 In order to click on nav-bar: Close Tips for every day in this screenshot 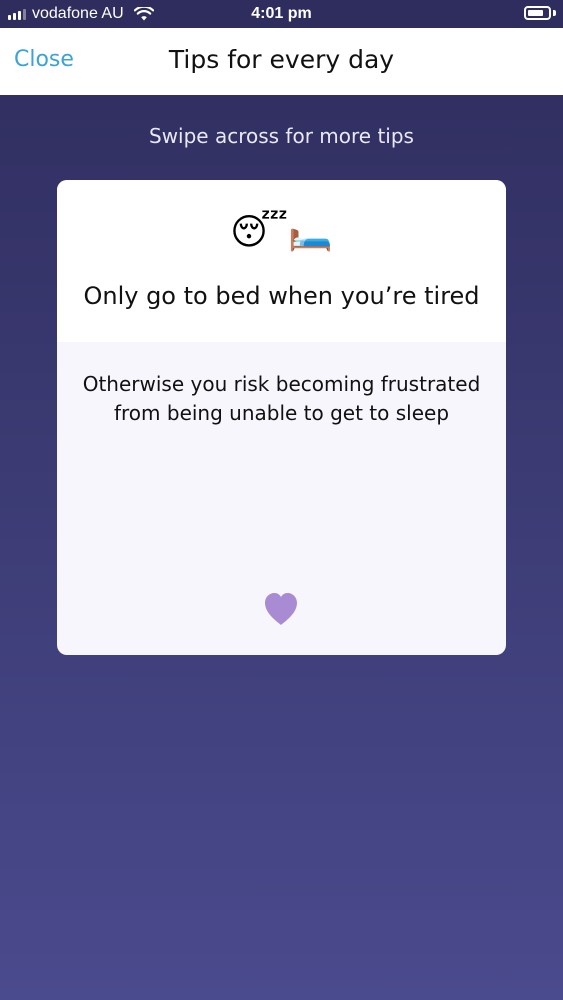, I will do `click(281, 61)`.